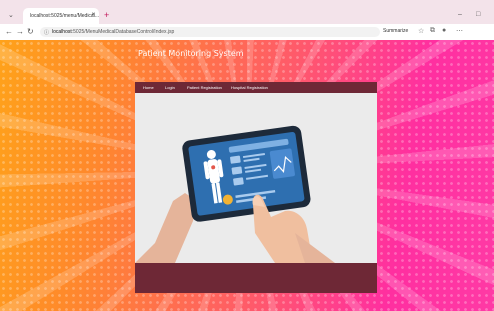 The width and height of the screenshot is (494, 311). I want to click on menu-item-home: Home, so click(148, 87).